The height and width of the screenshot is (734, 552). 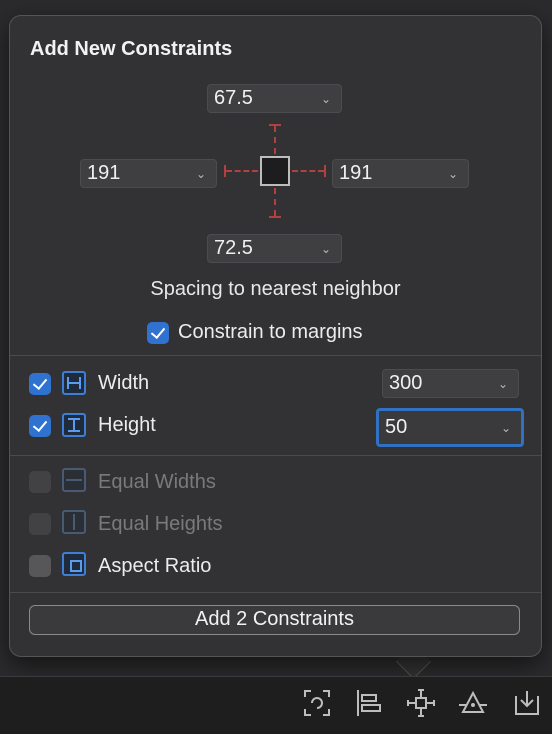 I want to click on bottom-spacing-value: 72.5, so click(x=233, y=248).